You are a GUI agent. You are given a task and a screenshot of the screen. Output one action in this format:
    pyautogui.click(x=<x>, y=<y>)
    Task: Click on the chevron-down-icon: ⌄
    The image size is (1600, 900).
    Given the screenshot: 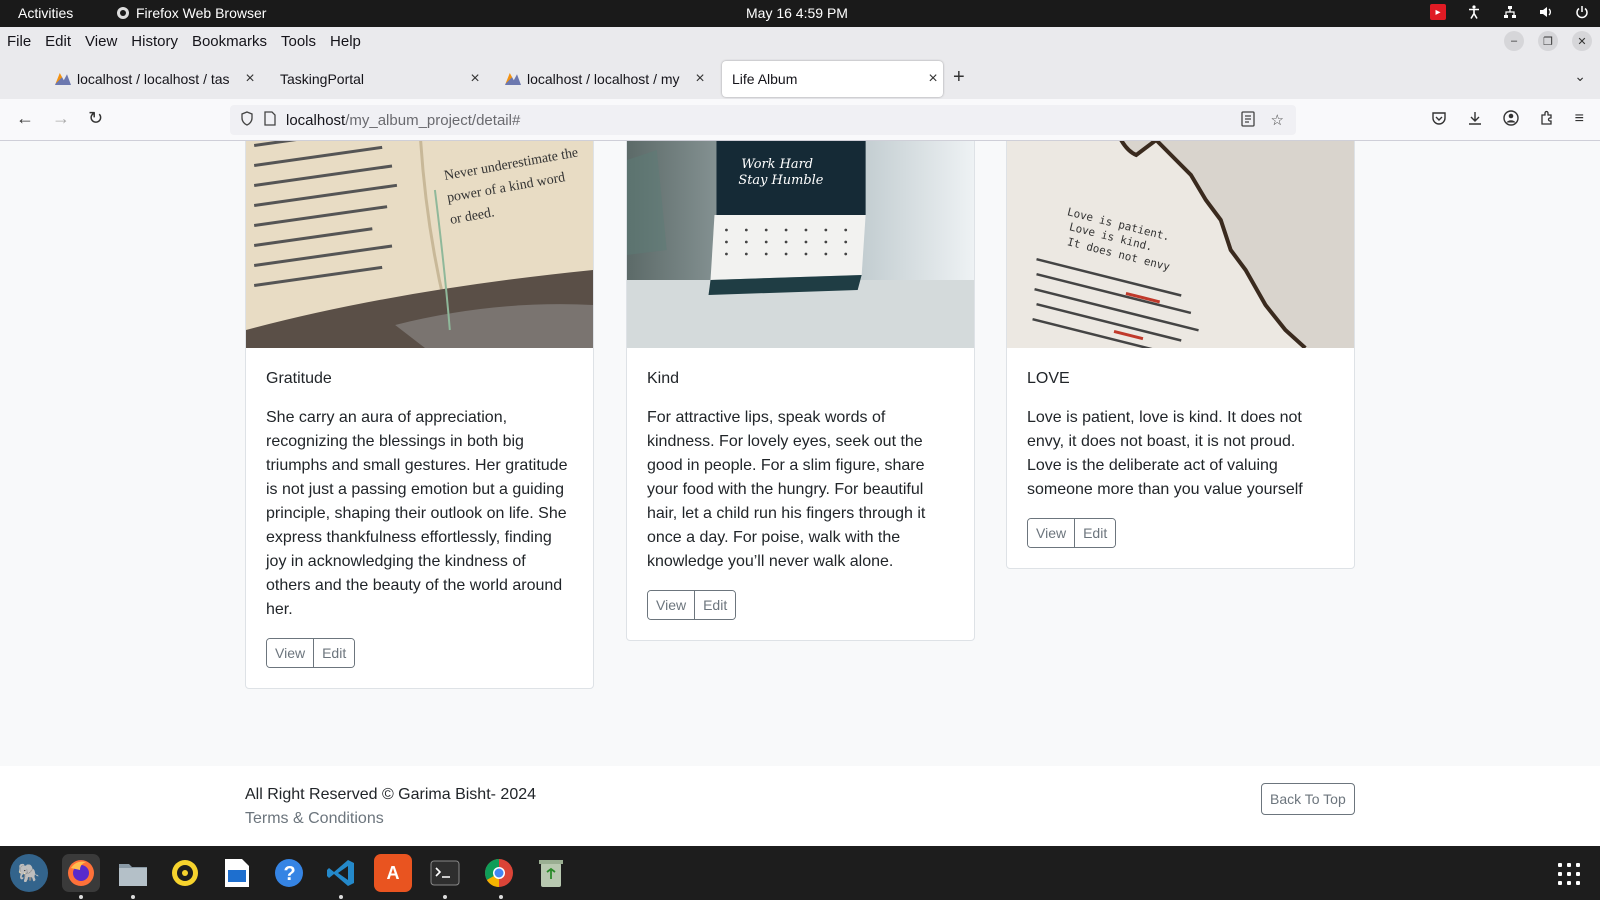 What is the action you would take?
    pyautogui.click(x=1580, y=76)
    